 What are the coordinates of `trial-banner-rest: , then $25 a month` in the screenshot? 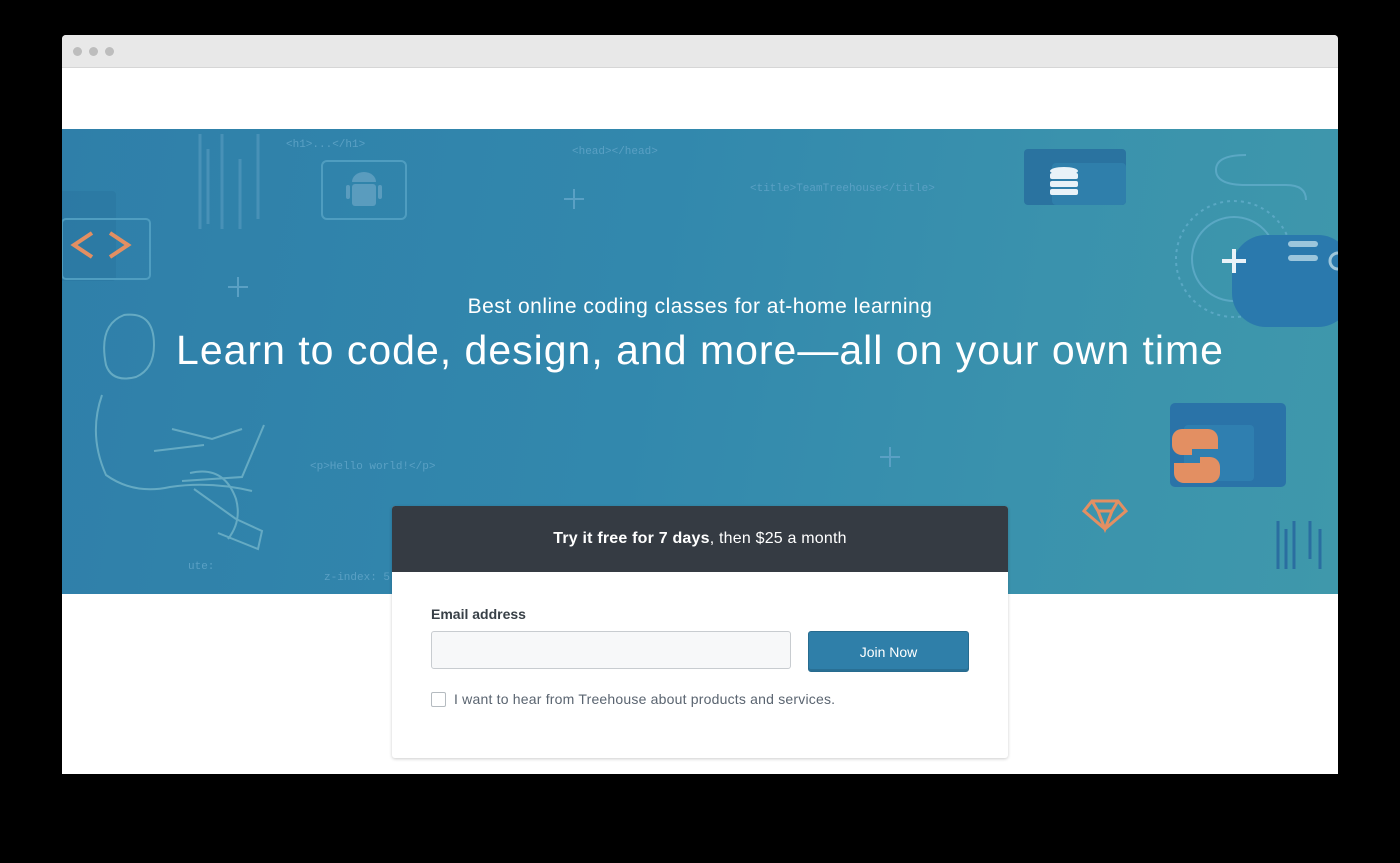 It's located at (778, 538).